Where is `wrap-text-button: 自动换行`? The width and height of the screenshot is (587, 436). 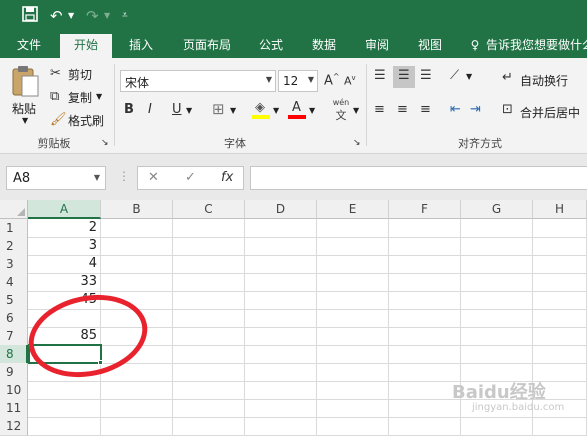
wrap-text-button: 自动换行 is located at coordinates (544, 80).